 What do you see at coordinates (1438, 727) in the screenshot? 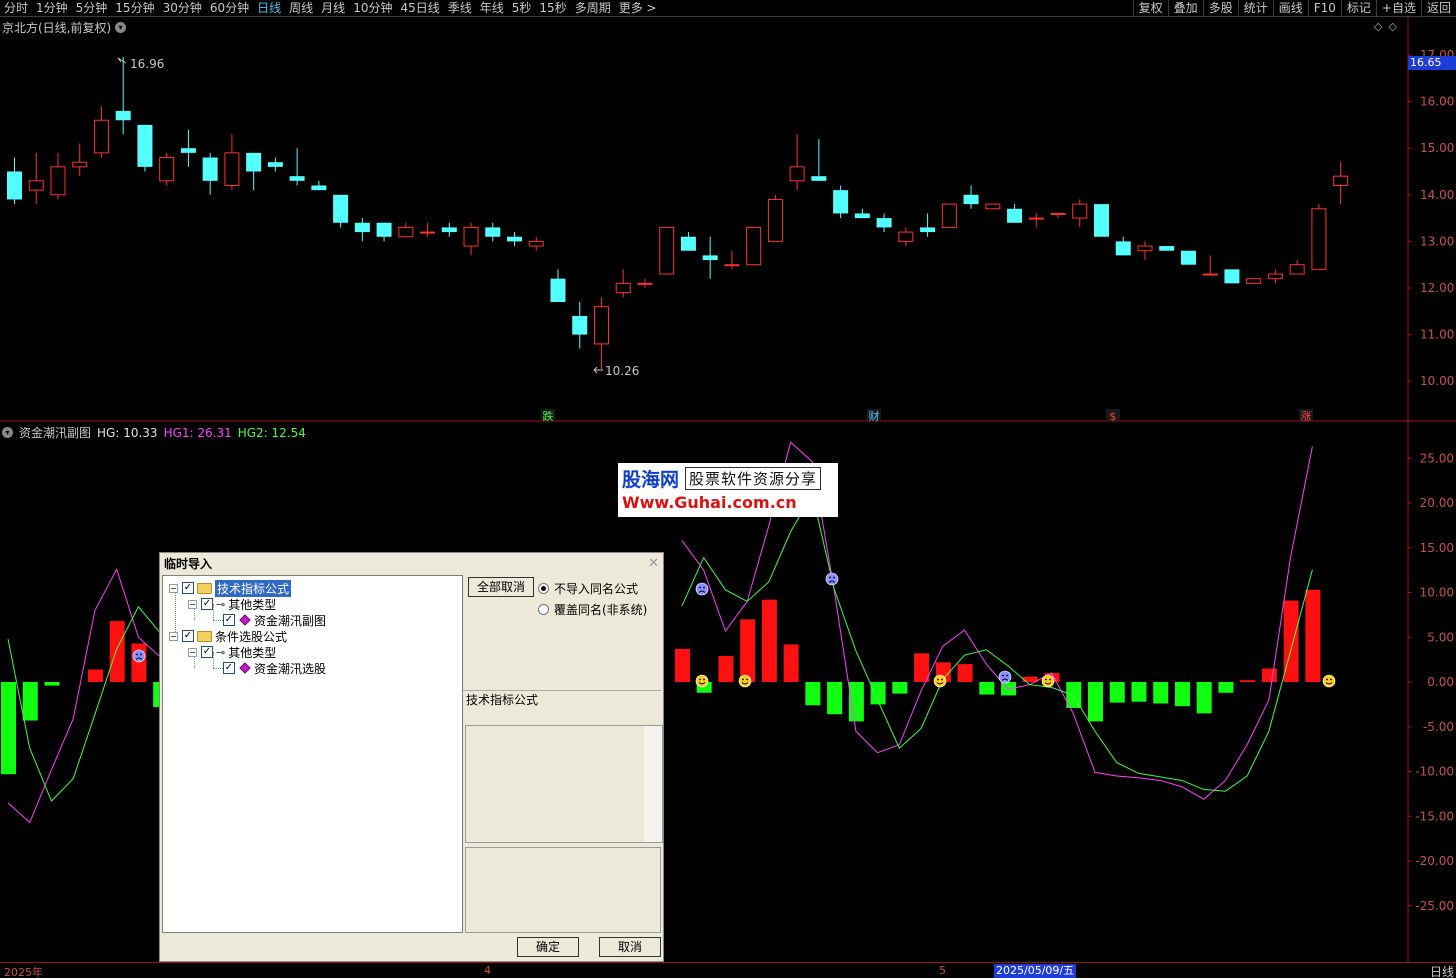
I see `sub-tick-label: -5.00` at bounding box center [1438, 727].